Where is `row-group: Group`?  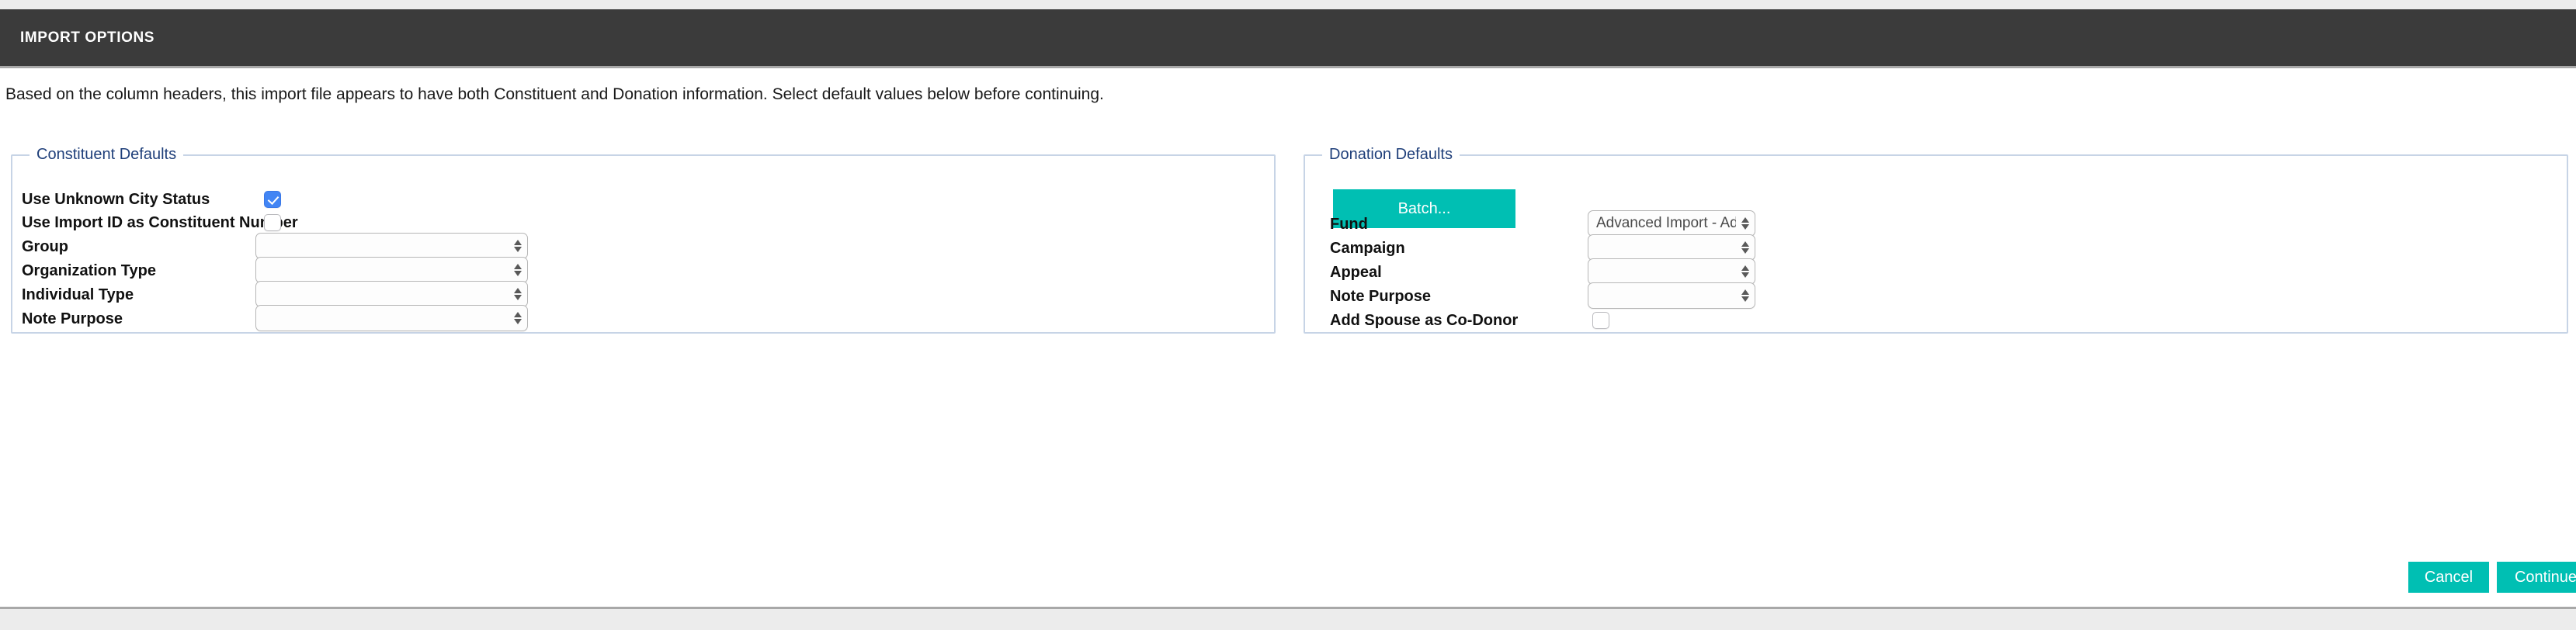
row-group: Group is located at coordinates (45, 247).